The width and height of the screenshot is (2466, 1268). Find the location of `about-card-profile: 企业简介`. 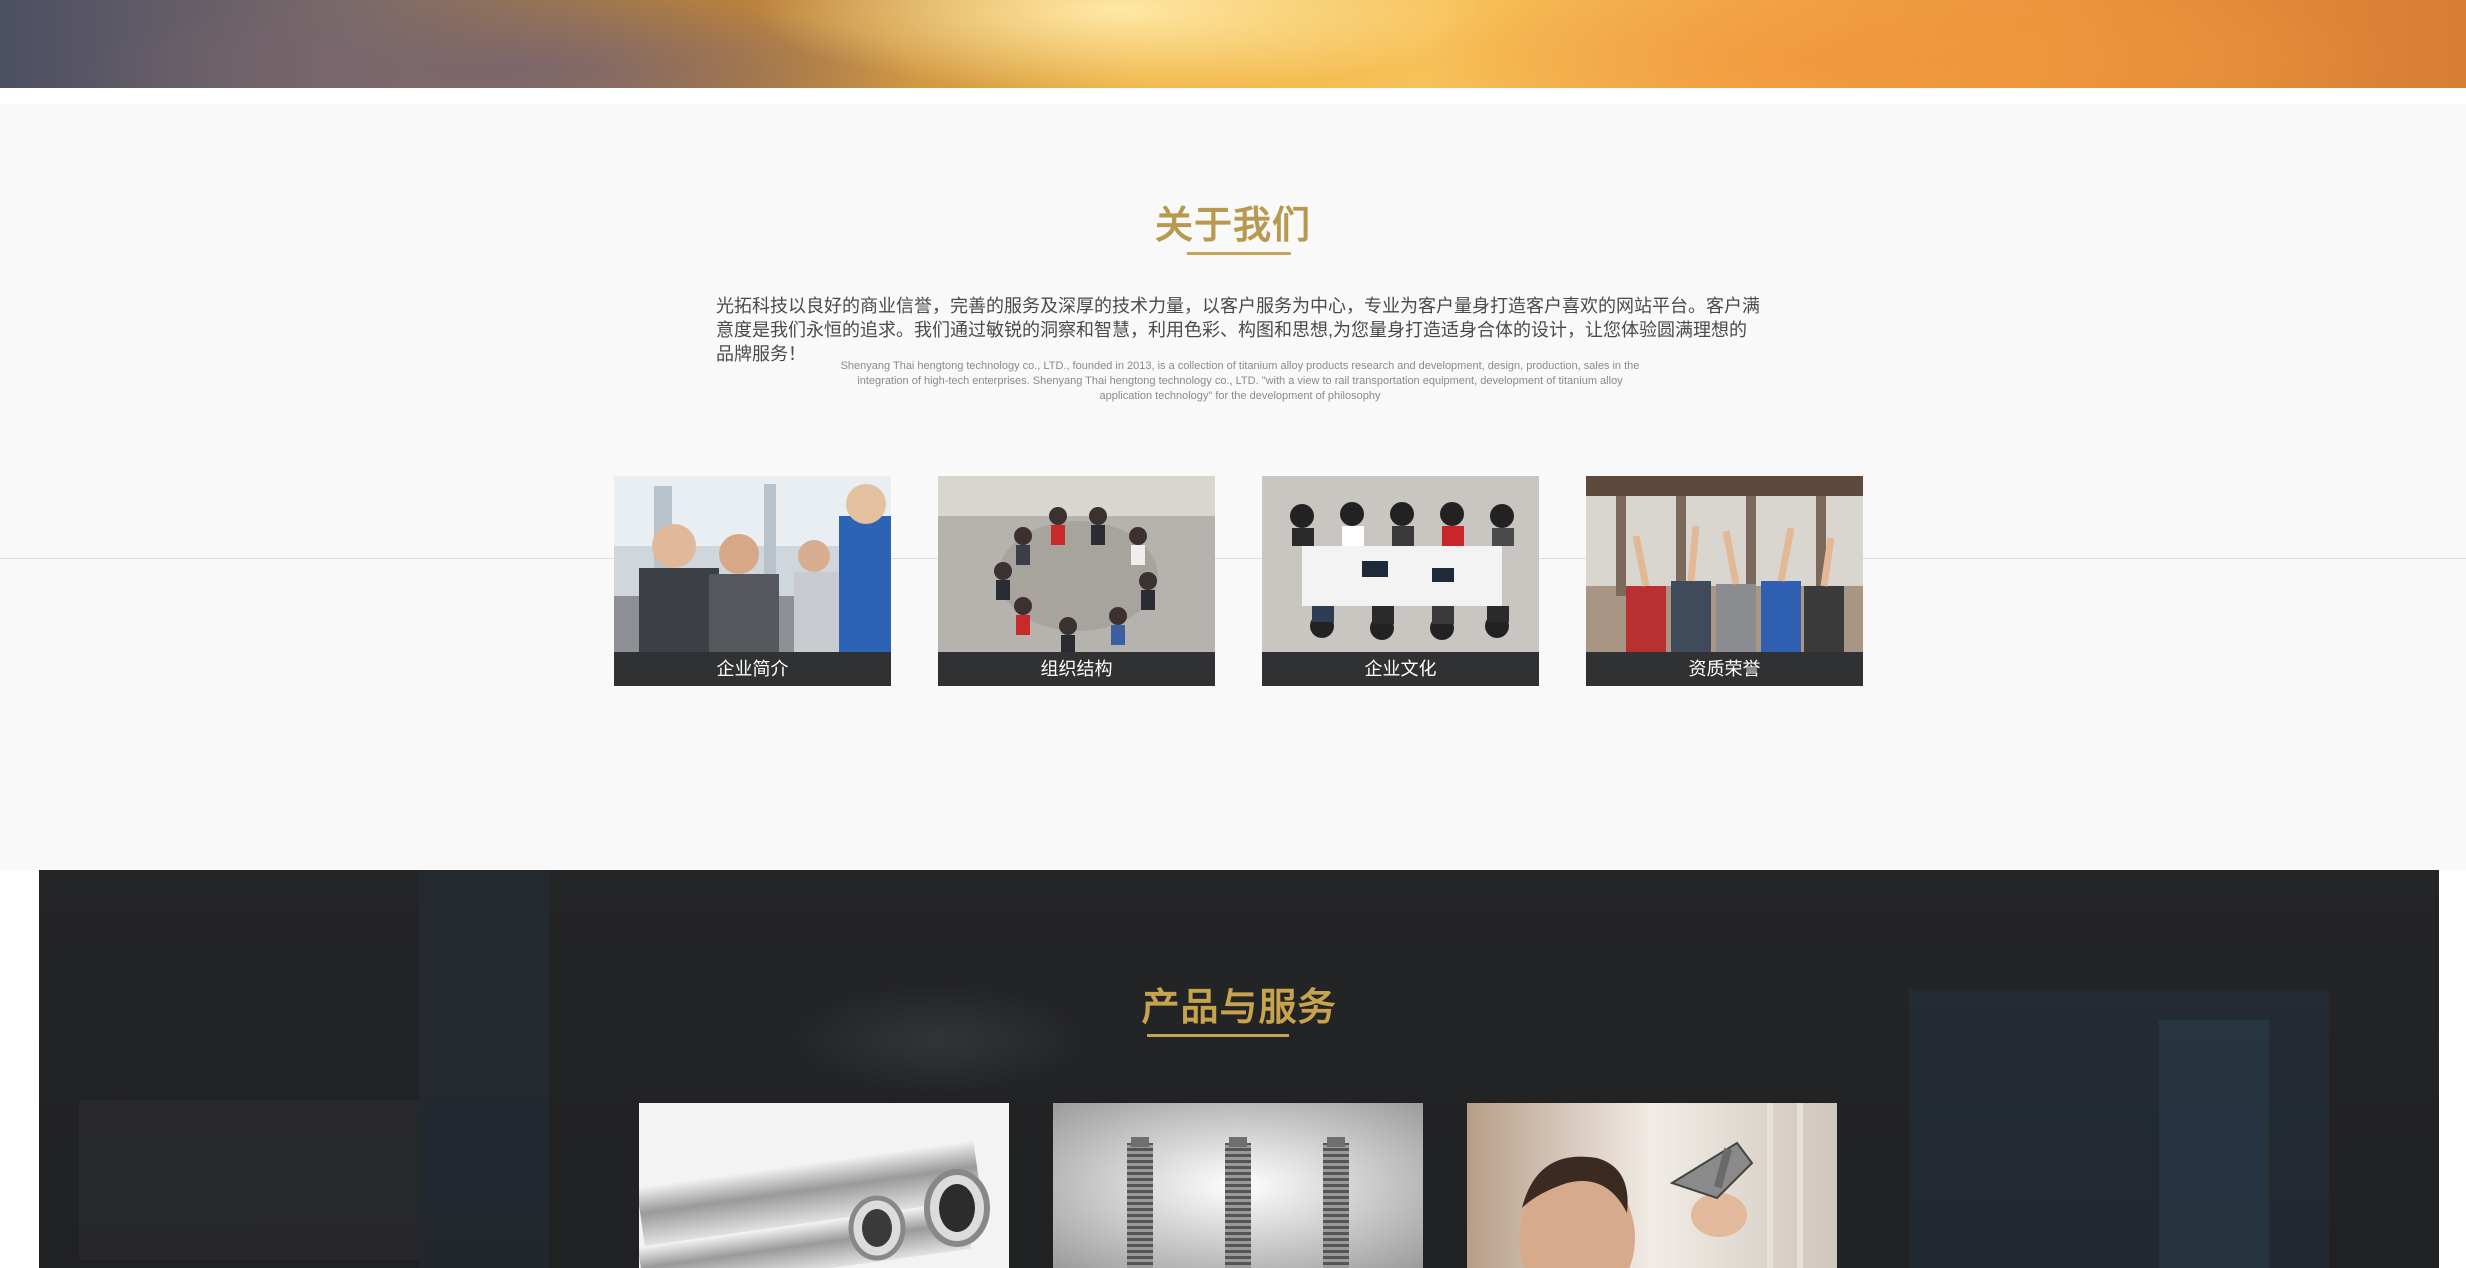

about-card-profile: 企业简介 is located at coordinates (752, 581).